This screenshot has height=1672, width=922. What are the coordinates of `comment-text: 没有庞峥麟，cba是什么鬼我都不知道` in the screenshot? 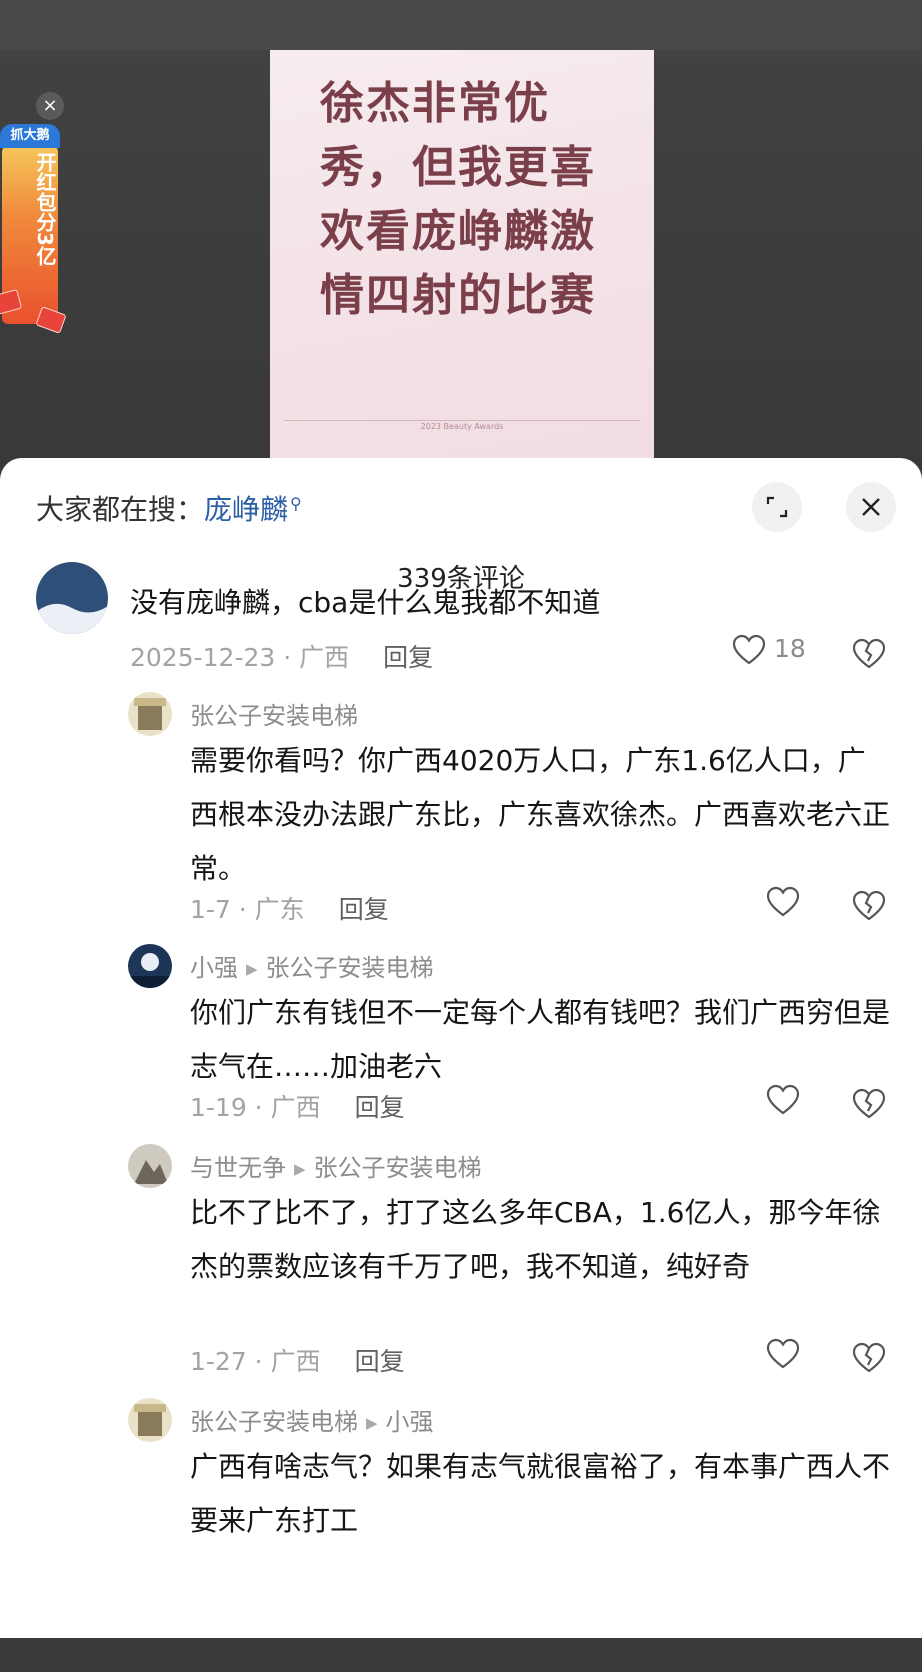 It's located at (365, 602).